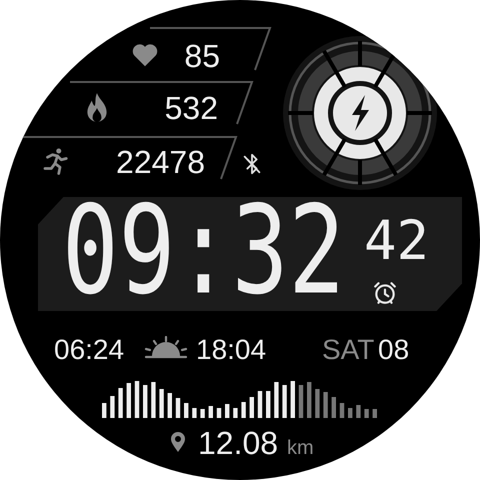 The width and height of the screenshot is (480, 480). What do you see at coordinates (166, 348) in the screenshot?
I see `sunrise-icon` at bounding box center [166, 348].